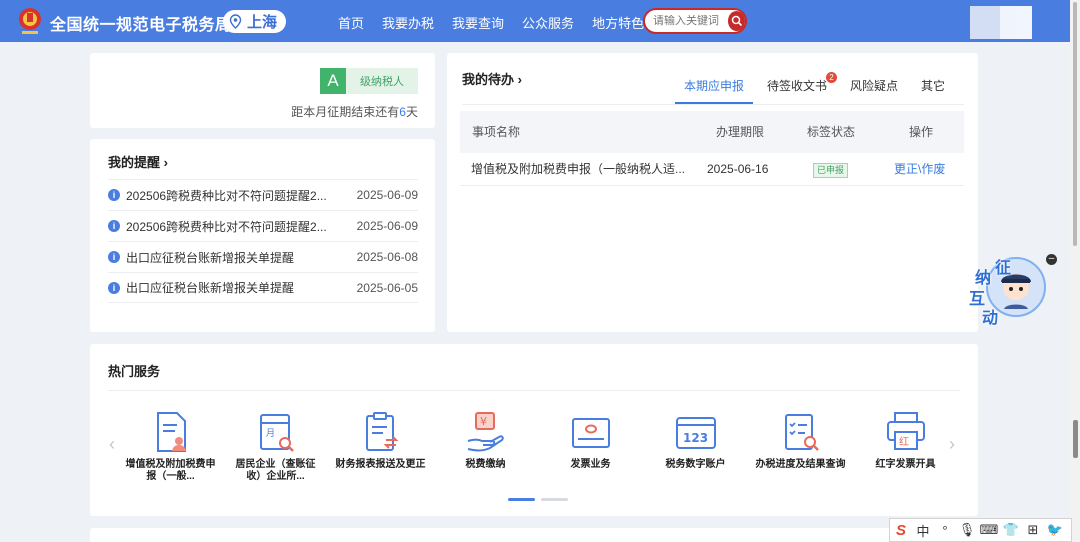 This screenshot has width=1080, height=542. Describe the element at coordinates (112, 444) in the screenshot. I see `carousel-prev-arrow: ‹` at that location.